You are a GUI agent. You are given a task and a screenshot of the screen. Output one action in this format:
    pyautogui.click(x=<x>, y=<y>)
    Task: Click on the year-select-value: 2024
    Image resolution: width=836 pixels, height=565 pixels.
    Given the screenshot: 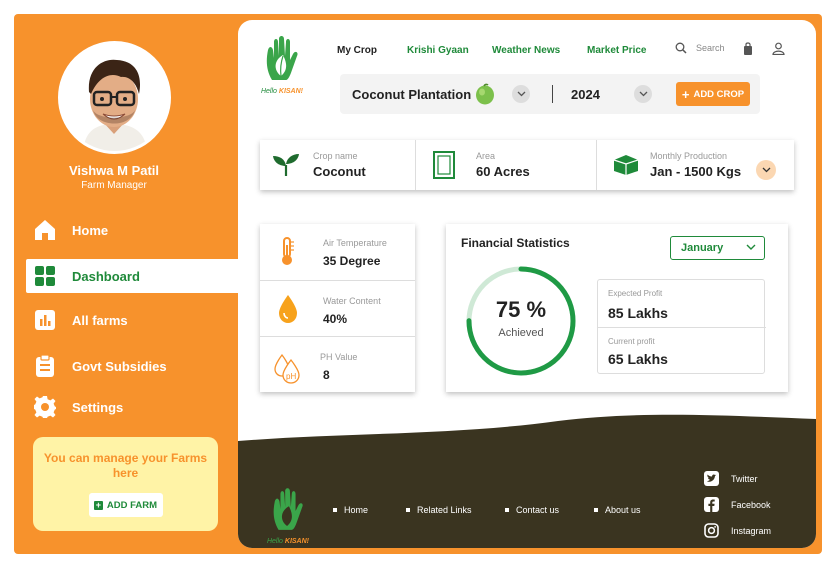 What is the action you would take?
    pyautogui.click(x=585, y=94)
    